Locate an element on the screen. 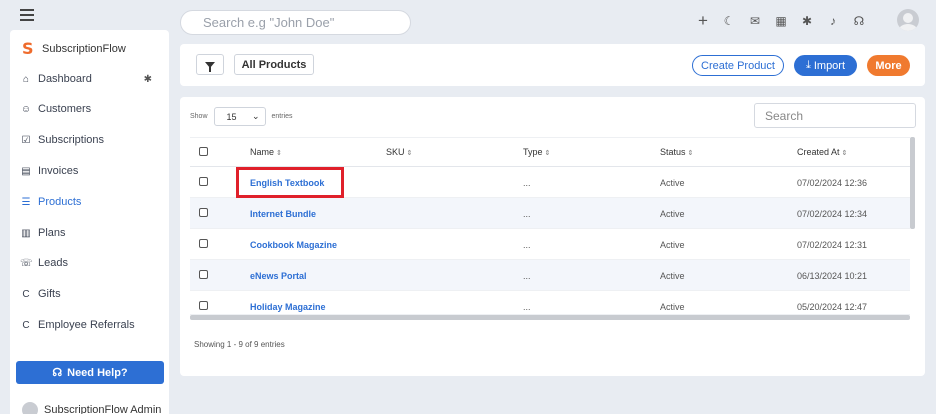  sidebar-item-plans: ▥ Plans is located at coordinates (90, 233).